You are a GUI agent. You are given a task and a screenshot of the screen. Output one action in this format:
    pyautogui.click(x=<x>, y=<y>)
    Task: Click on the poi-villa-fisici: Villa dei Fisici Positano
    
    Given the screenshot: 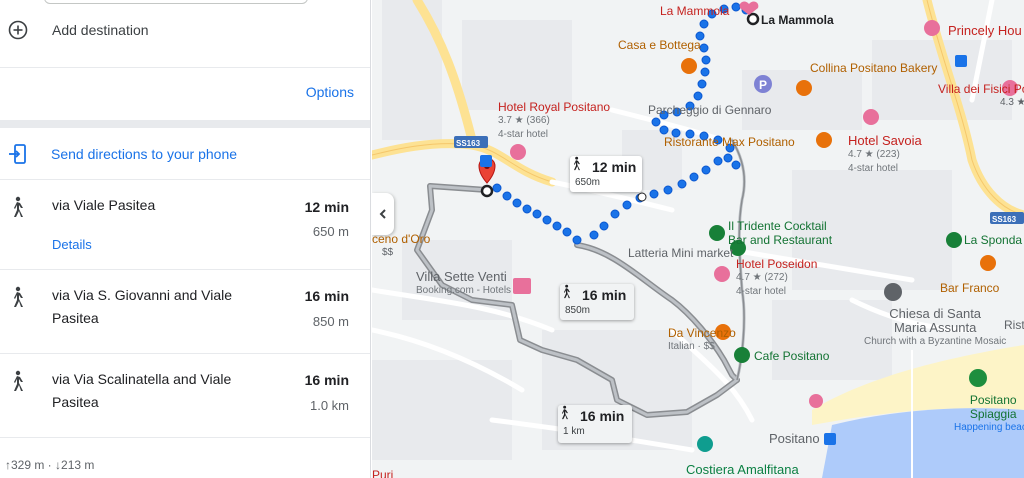 What is the action you would take?
    pyautogui.click(x=981, y=89)
    